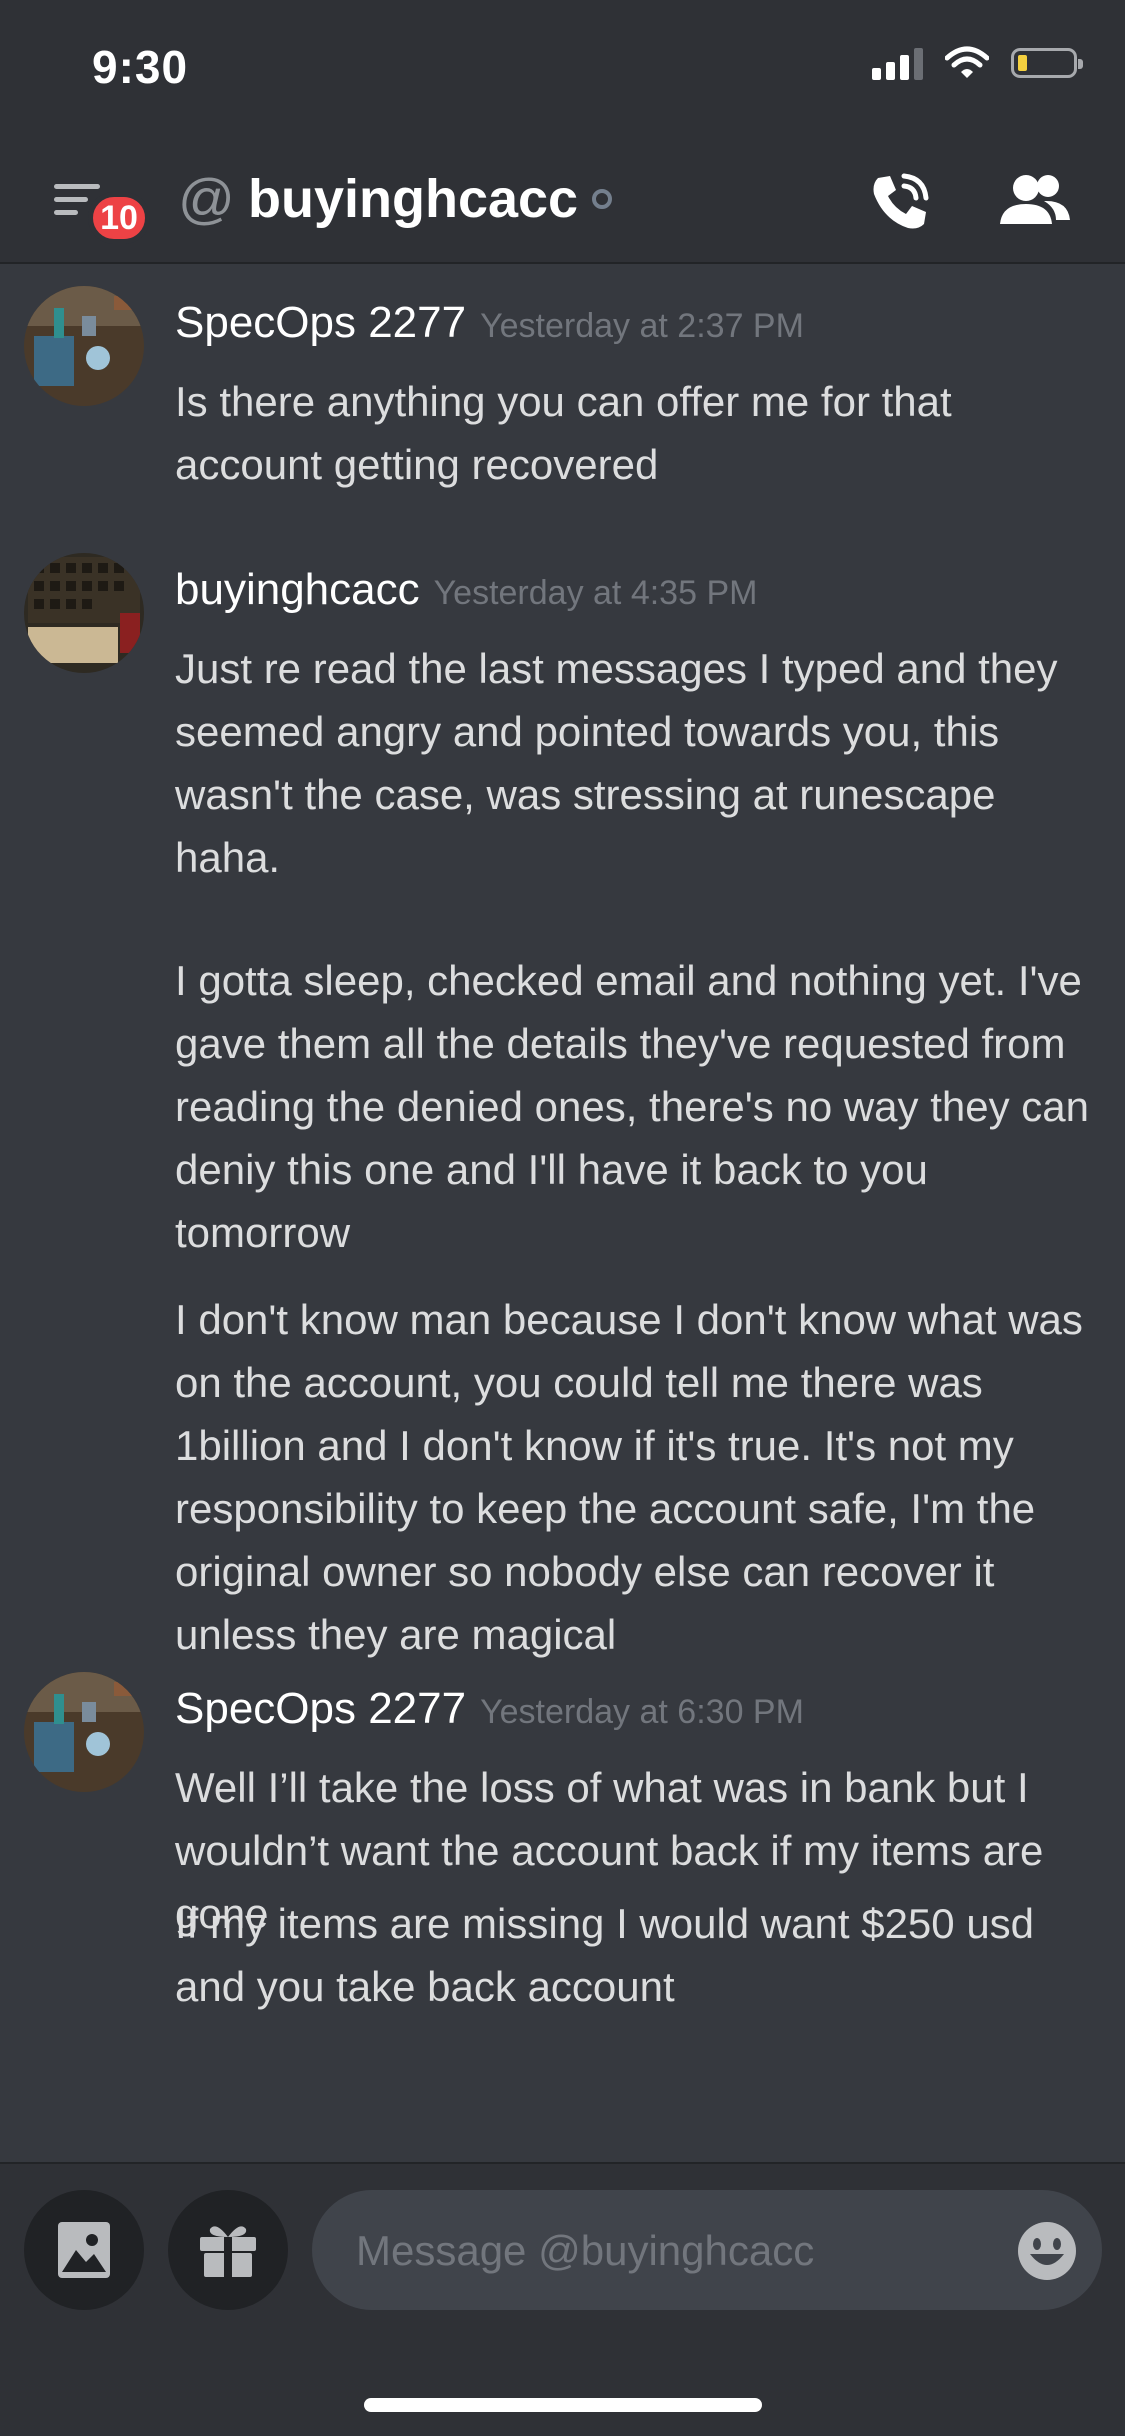  What do you see at coordinates (140, 67) in the screenshot?
I see `clock: 9:30` at bounding box center [140, 67].